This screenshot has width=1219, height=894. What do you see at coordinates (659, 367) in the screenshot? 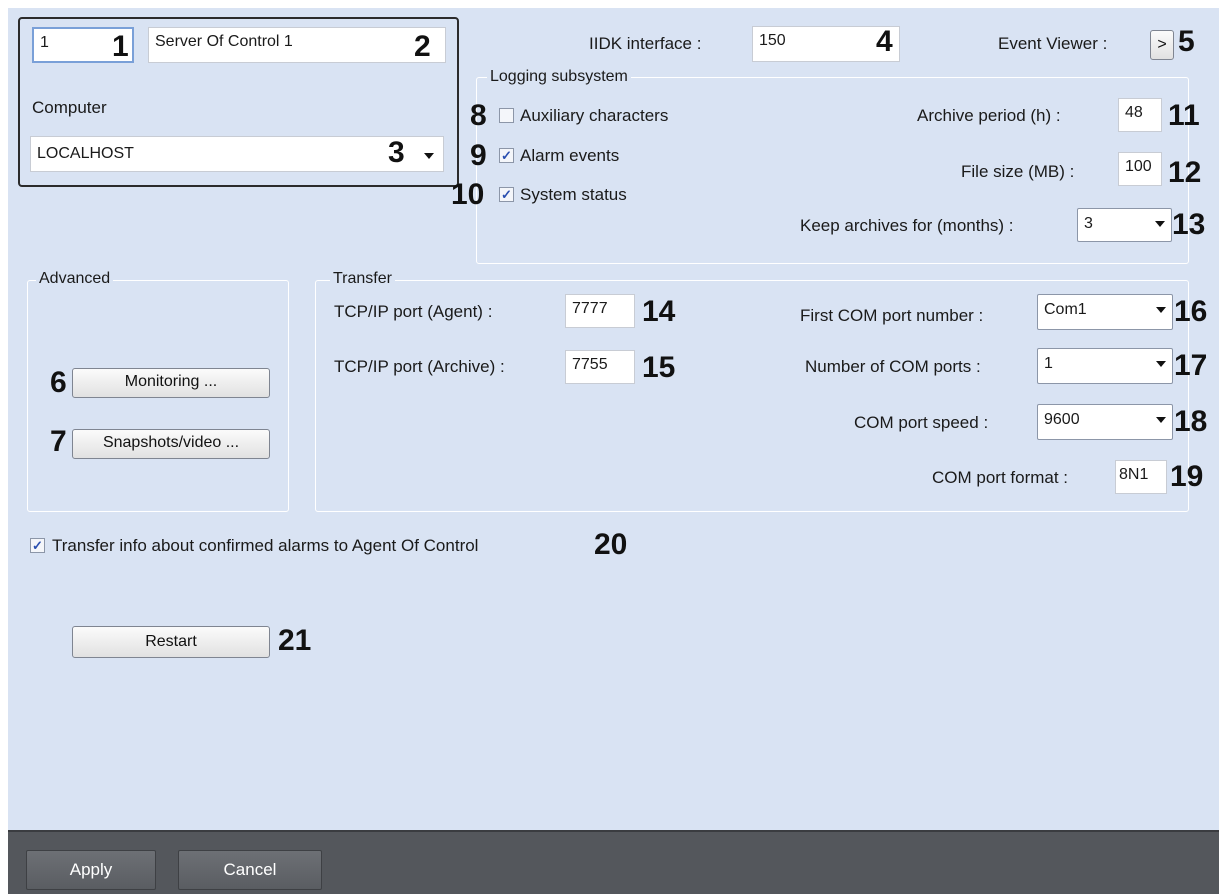
I see `callout-number: 15` at bounding box center [659, 367].